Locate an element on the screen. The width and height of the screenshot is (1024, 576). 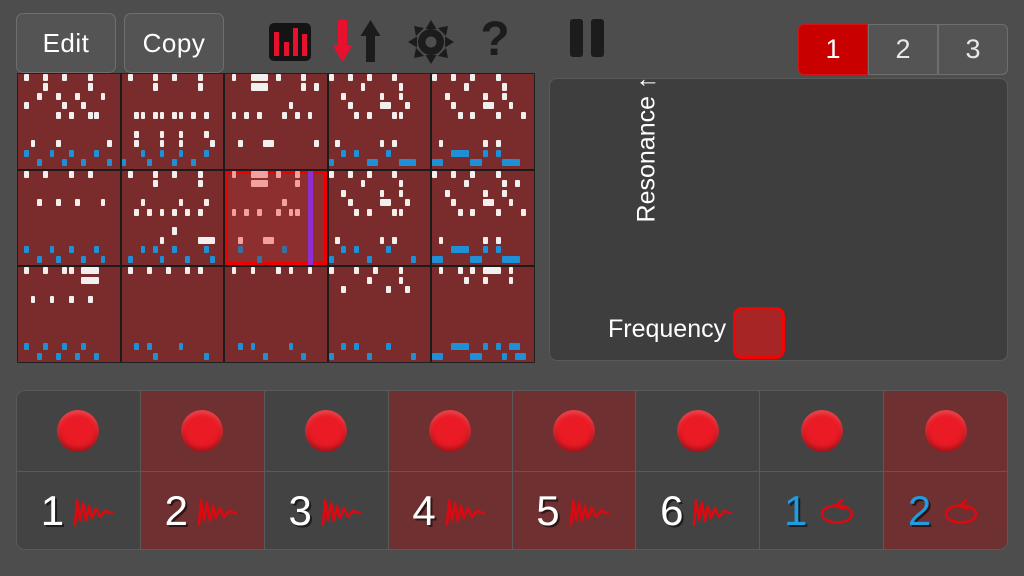
track-8: 2 is located at coordinates (945, 470).